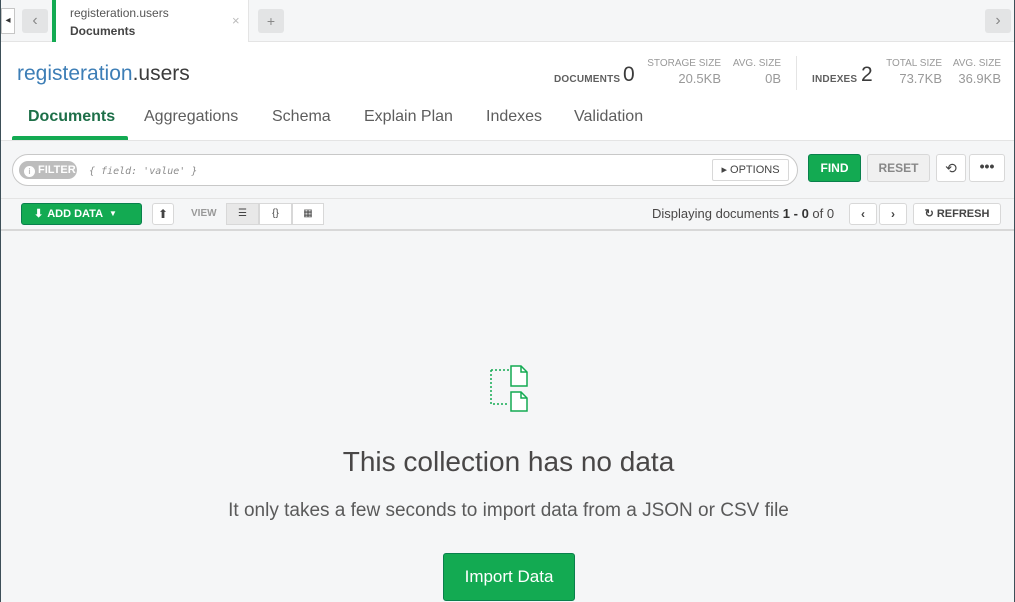 The width and height of the screenshot is (1015, 602). Describe the element at coordinates (408, 117) in the screenshot. I see `tab-explain-plan: Explain Plan` at that location.